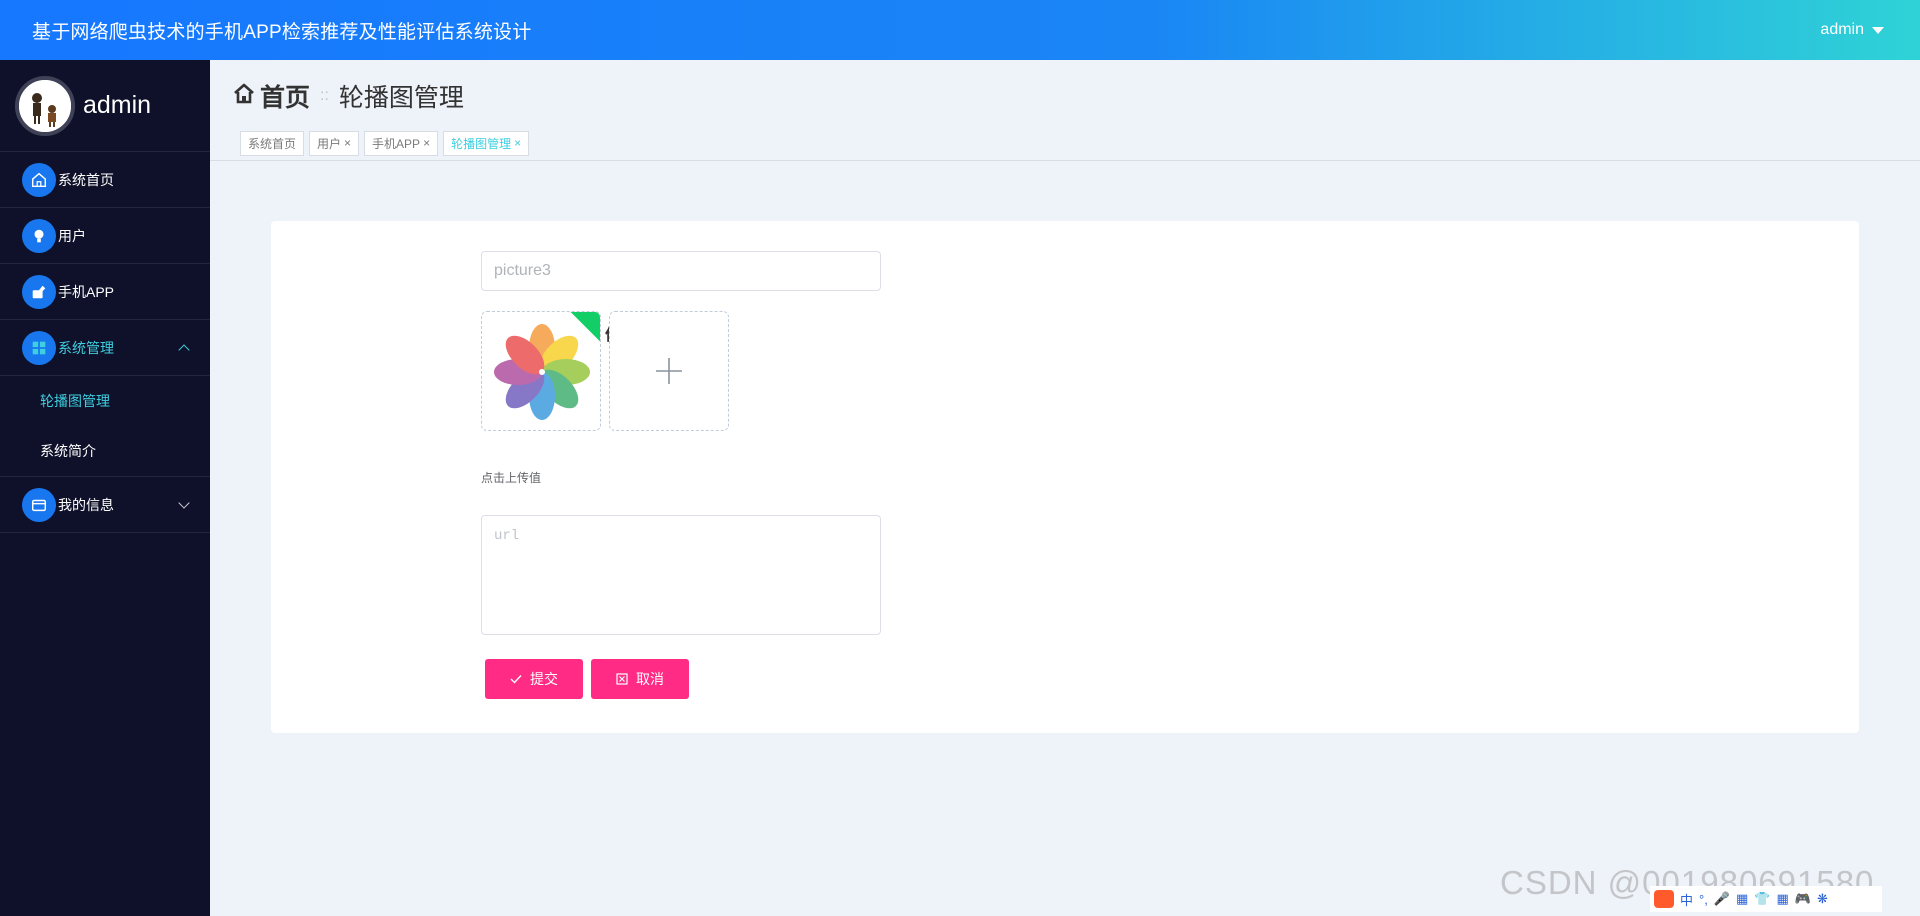 The image size is (1920, 916). I want to click on user-menu: admin, so click(1852, 30).